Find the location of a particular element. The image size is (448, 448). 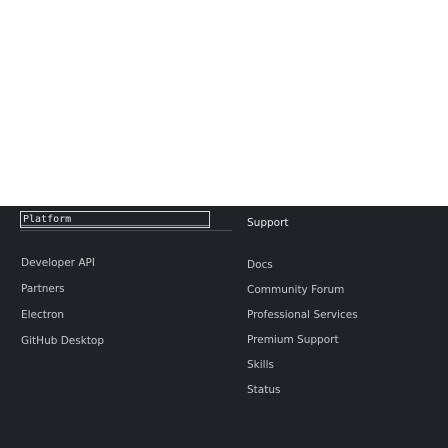

footer-link-skills: Skills is located at coordinates (347, 365).